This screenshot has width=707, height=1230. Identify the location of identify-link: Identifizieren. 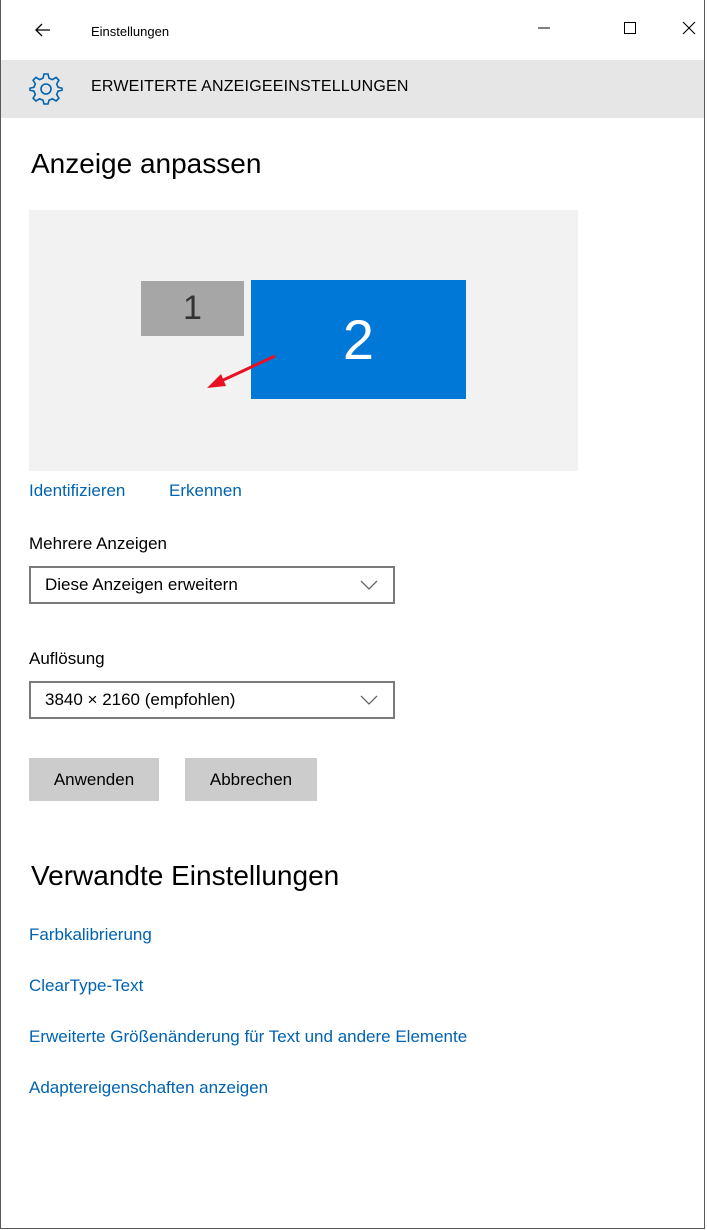
(77, 491).